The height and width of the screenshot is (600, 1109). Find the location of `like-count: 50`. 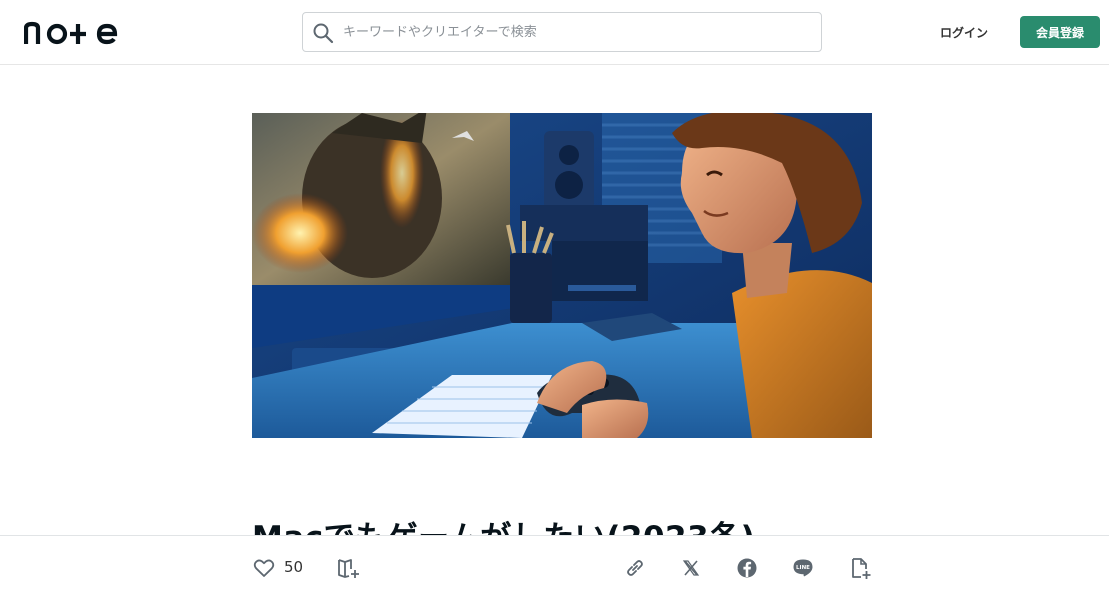

like-count: 50 is located at coordinates (294, 567).